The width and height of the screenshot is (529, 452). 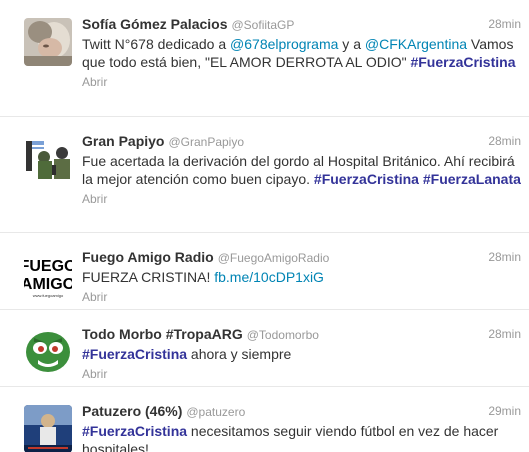 What do you see at coordinates (269, 277) in the screenshot?
I see `url-link: fb.me/10cDP1xiG` at bounding box center [269, 277].